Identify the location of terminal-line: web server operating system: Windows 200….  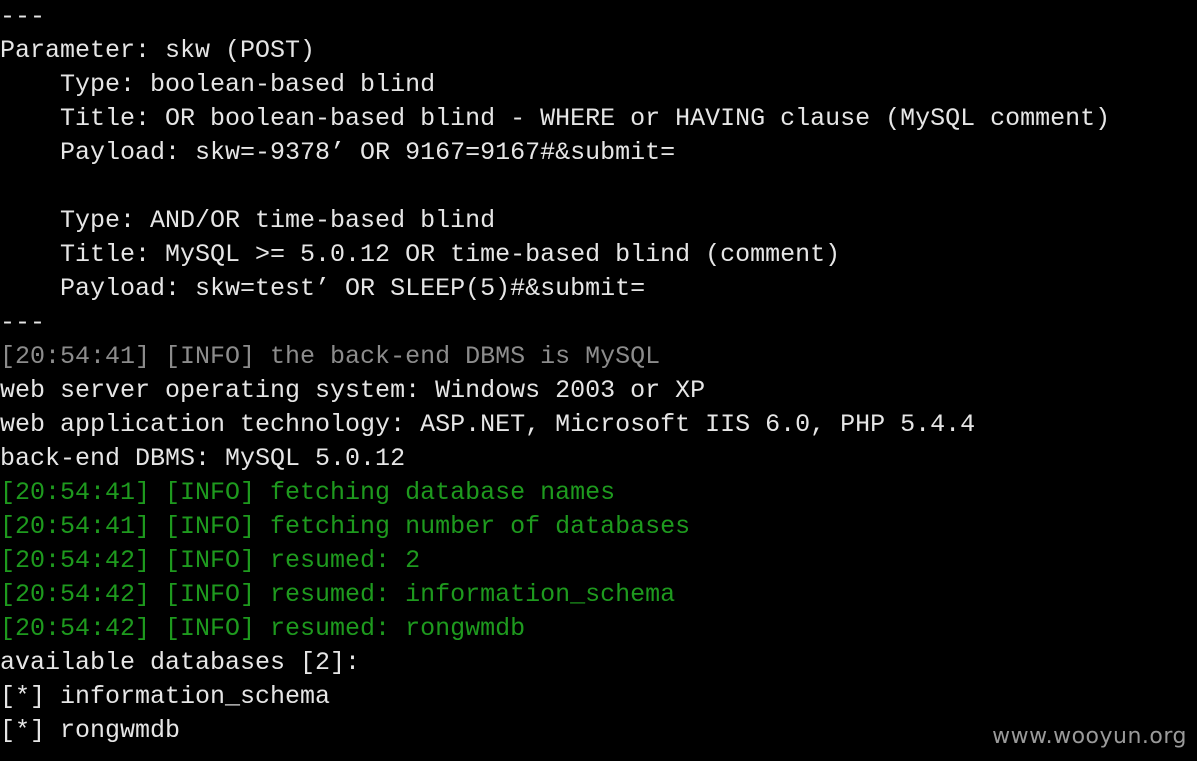
(353, 390).